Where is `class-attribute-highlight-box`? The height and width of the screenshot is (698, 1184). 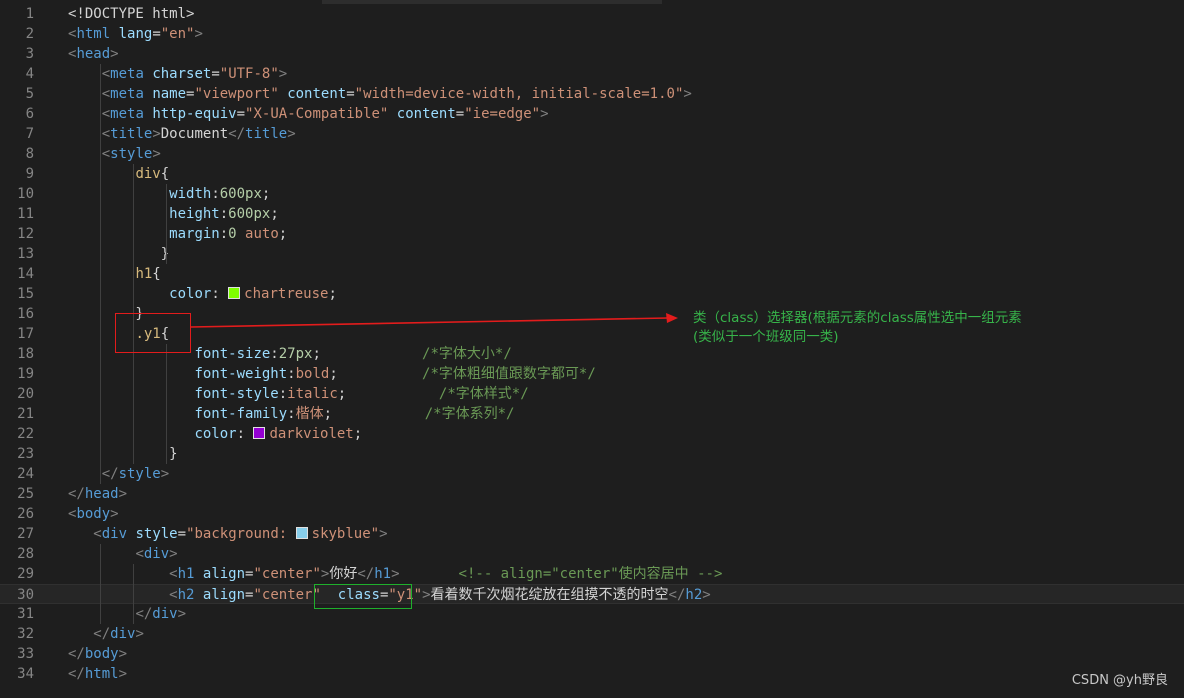 class-attribute-highlight-box is located at coordinates (363, 596).